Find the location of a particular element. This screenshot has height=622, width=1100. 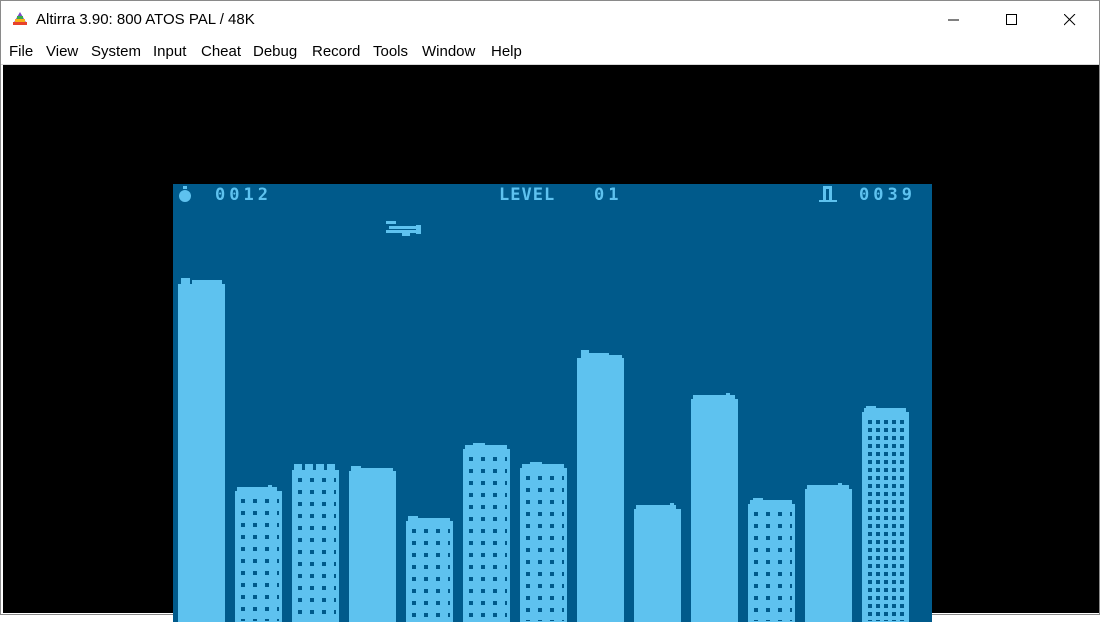

bomb-icon is located at coordinates (185, 194).